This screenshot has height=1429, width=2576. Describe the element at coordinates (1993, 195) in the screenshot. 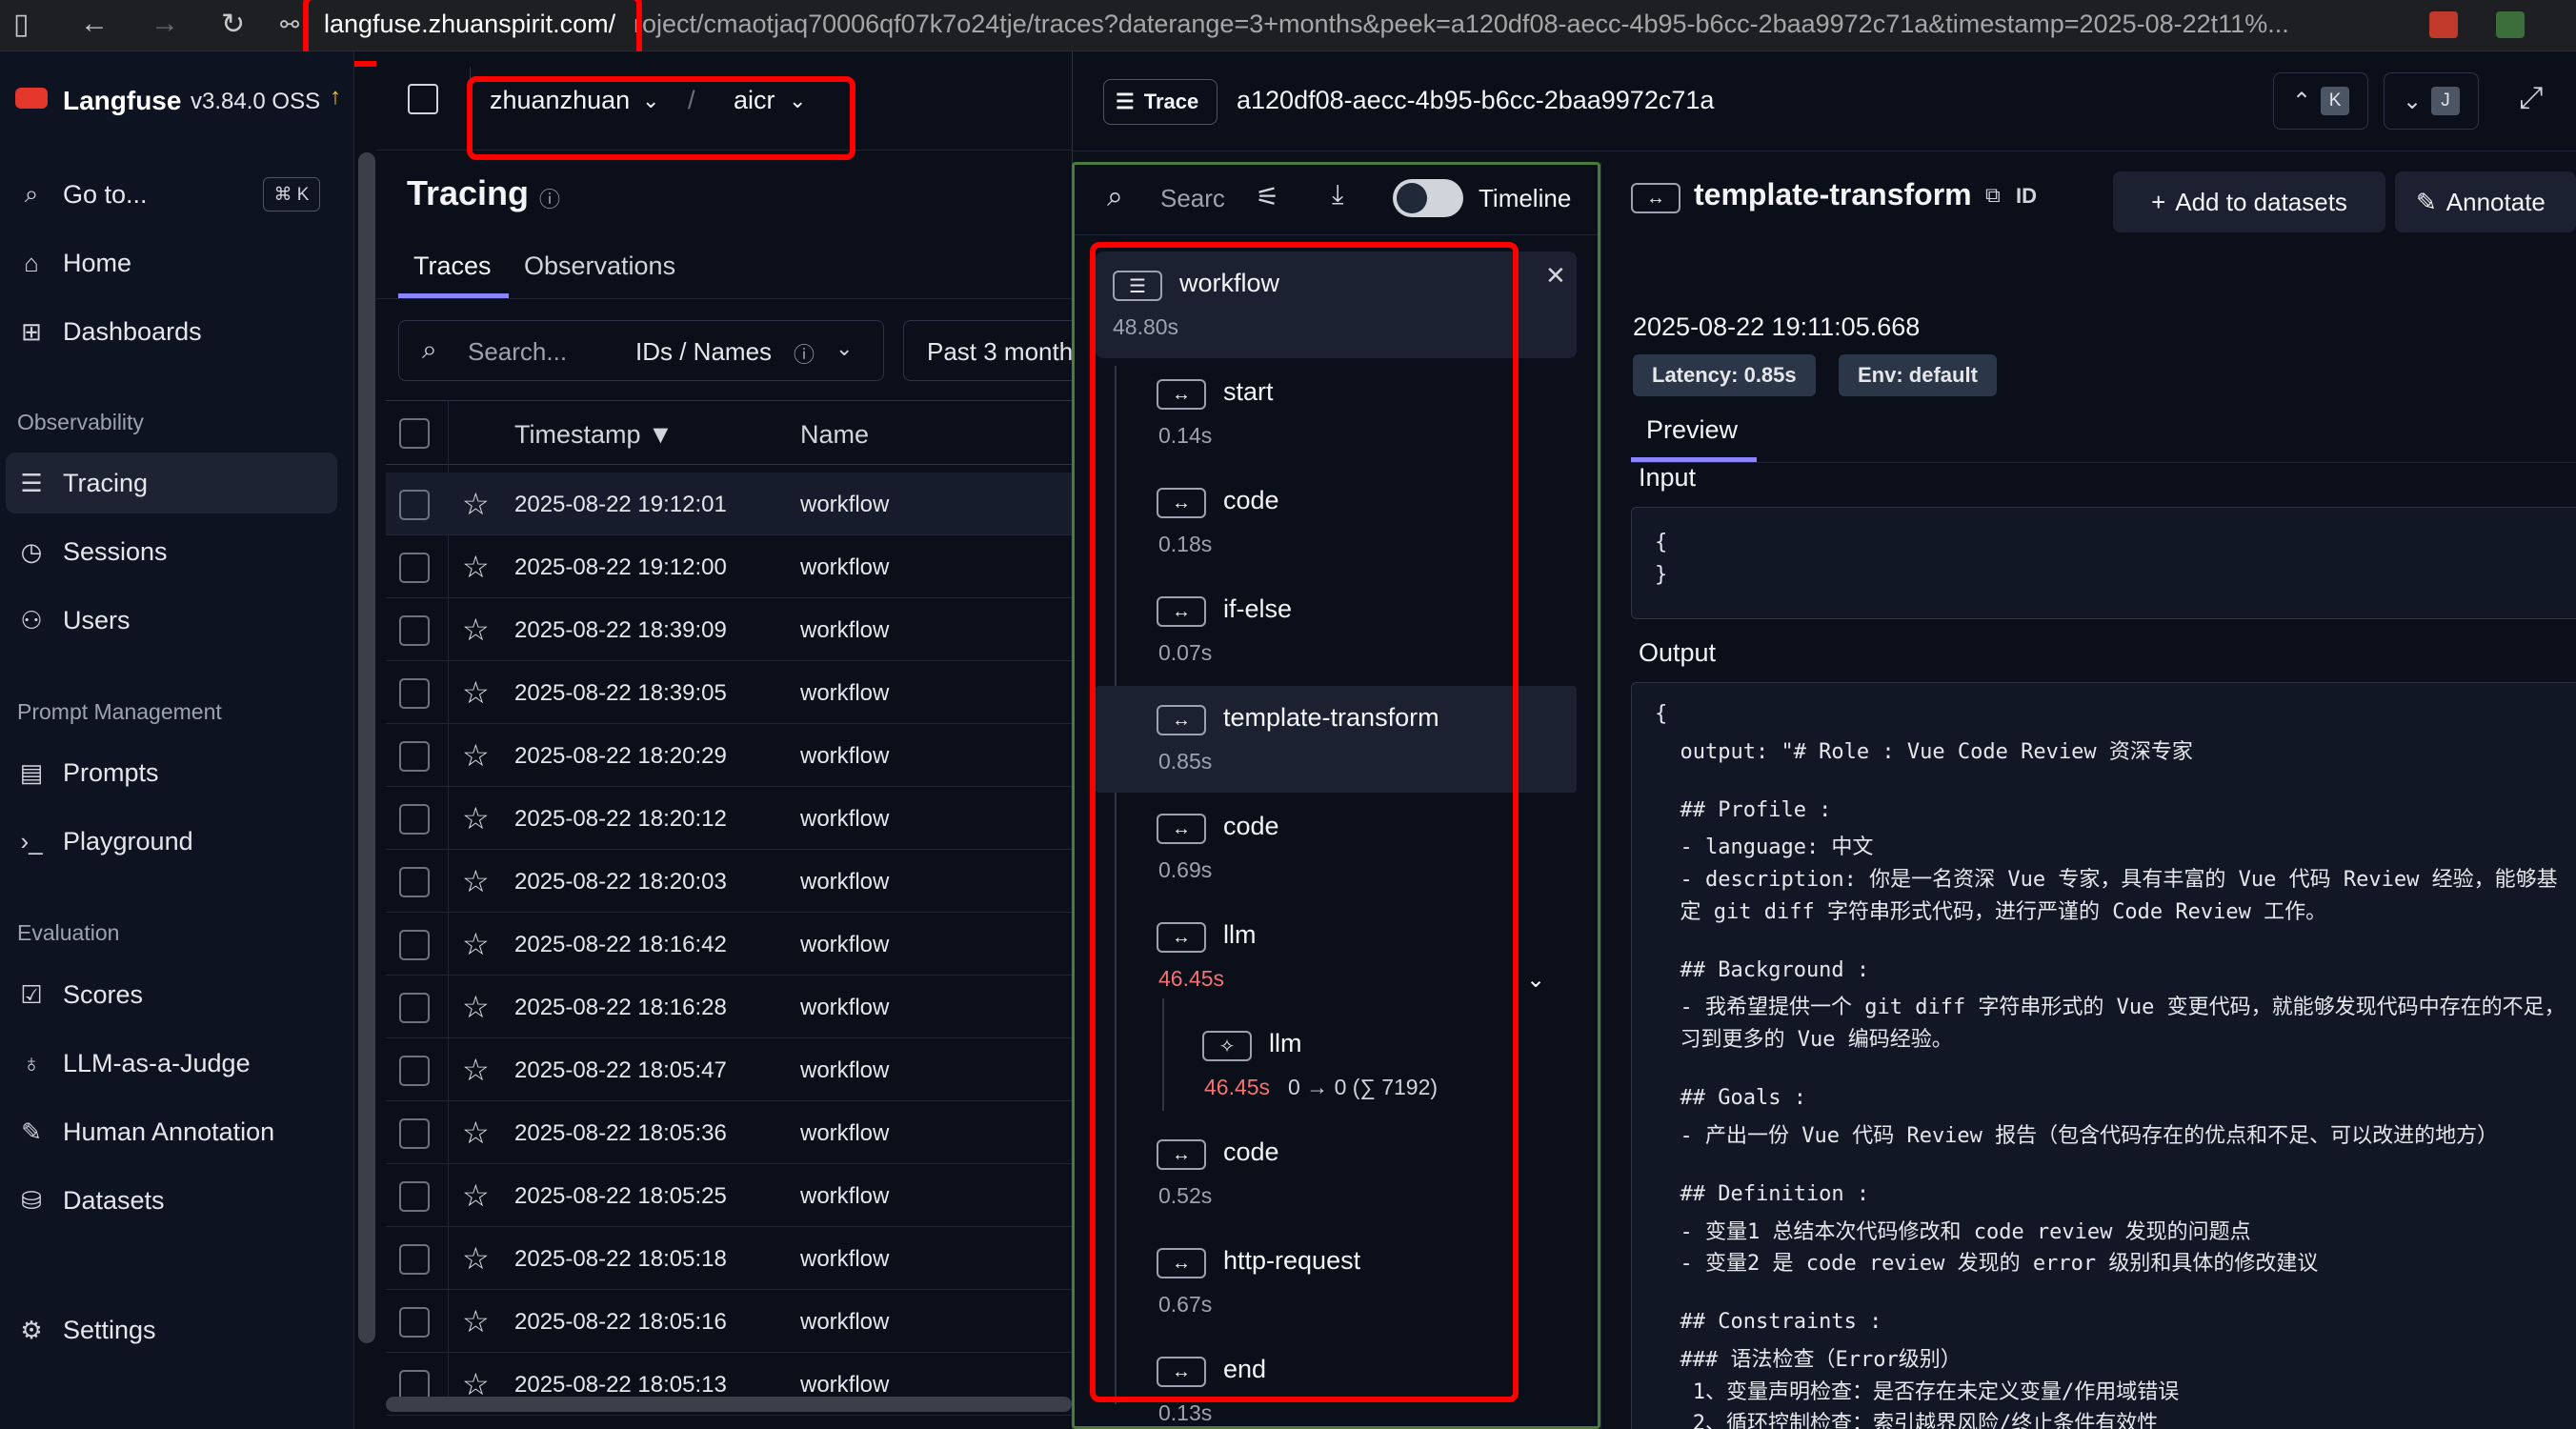

I see `copy-icon: ⧉` at that location.